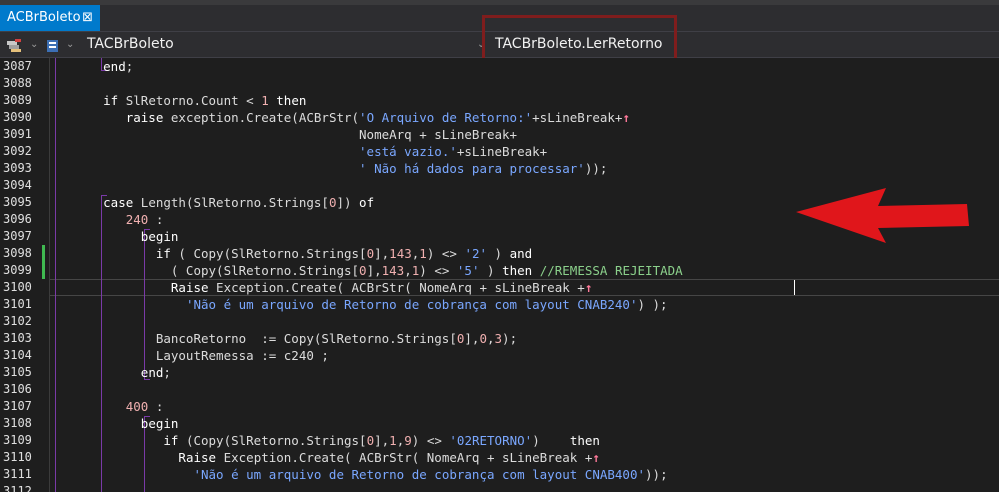  Describe the element at coordinates (17, 219) in the screenshot. I see `line-number: 3096` at that location.